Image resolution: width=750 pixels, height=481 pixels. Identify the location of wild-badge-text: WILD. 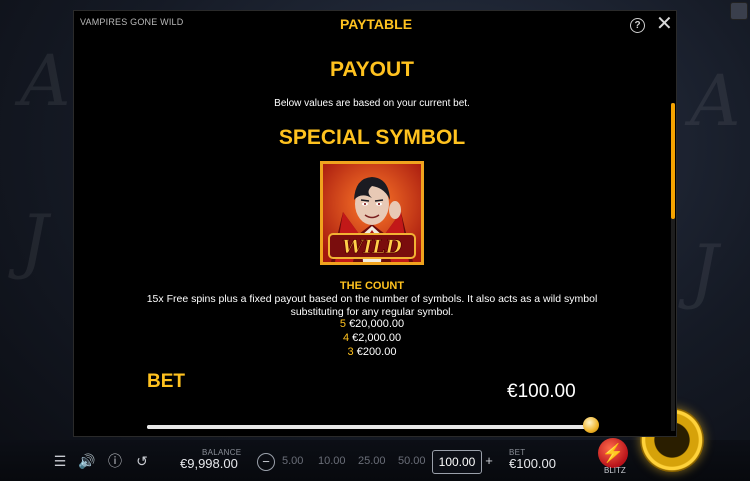
(372, 247).